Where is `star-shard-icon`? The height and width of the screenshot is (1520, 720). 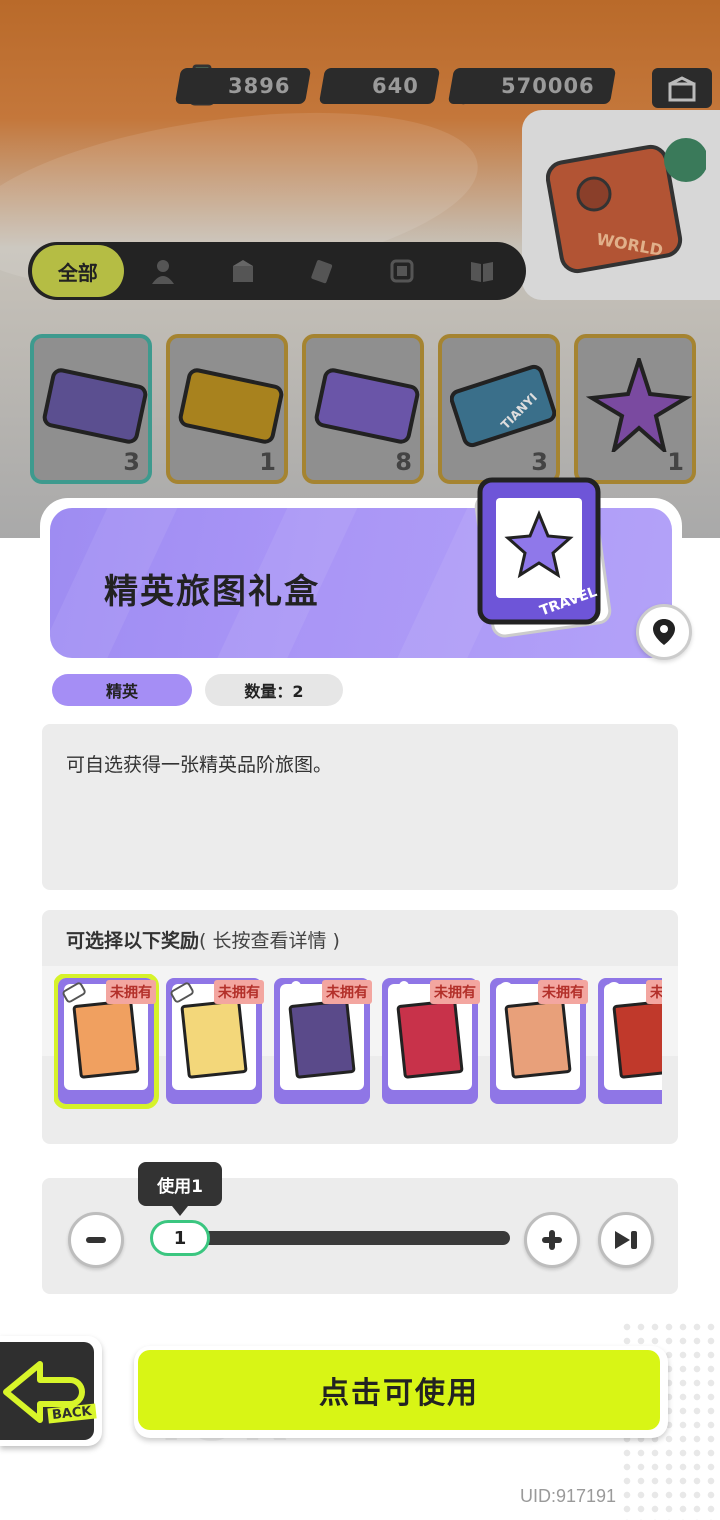
star-shard-icon is located at coordinates (639, 405).